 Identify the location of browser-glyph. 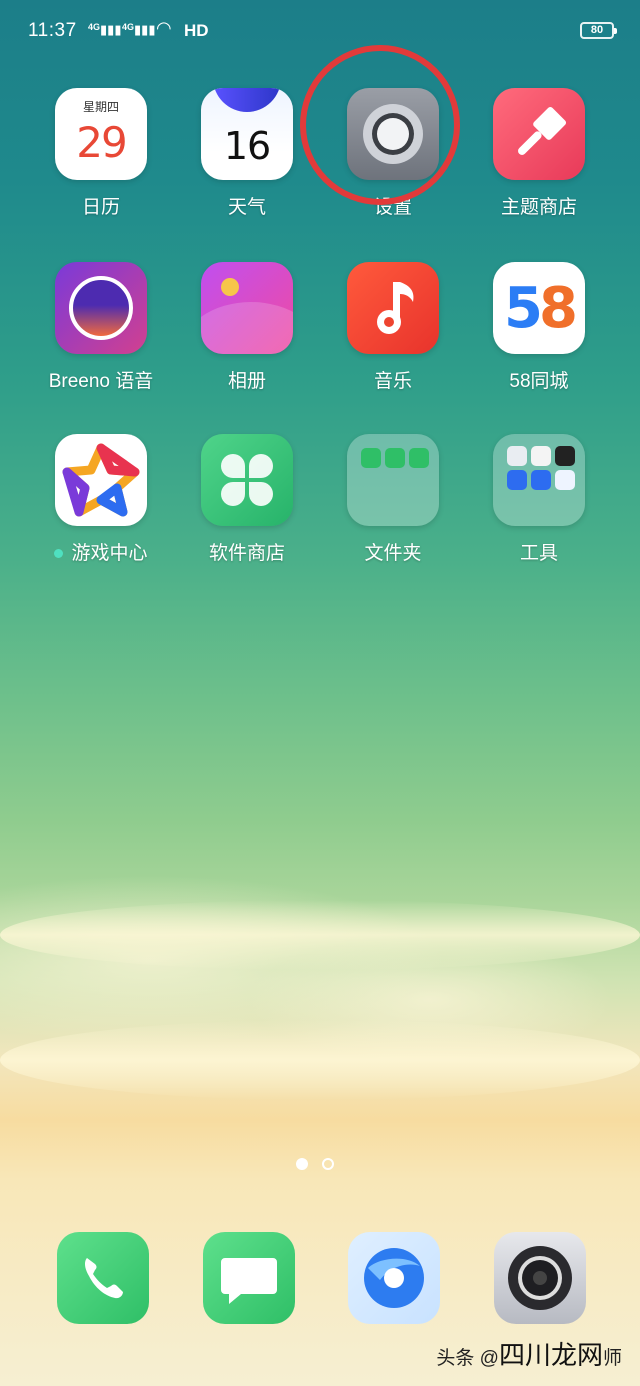
(394, 1278).